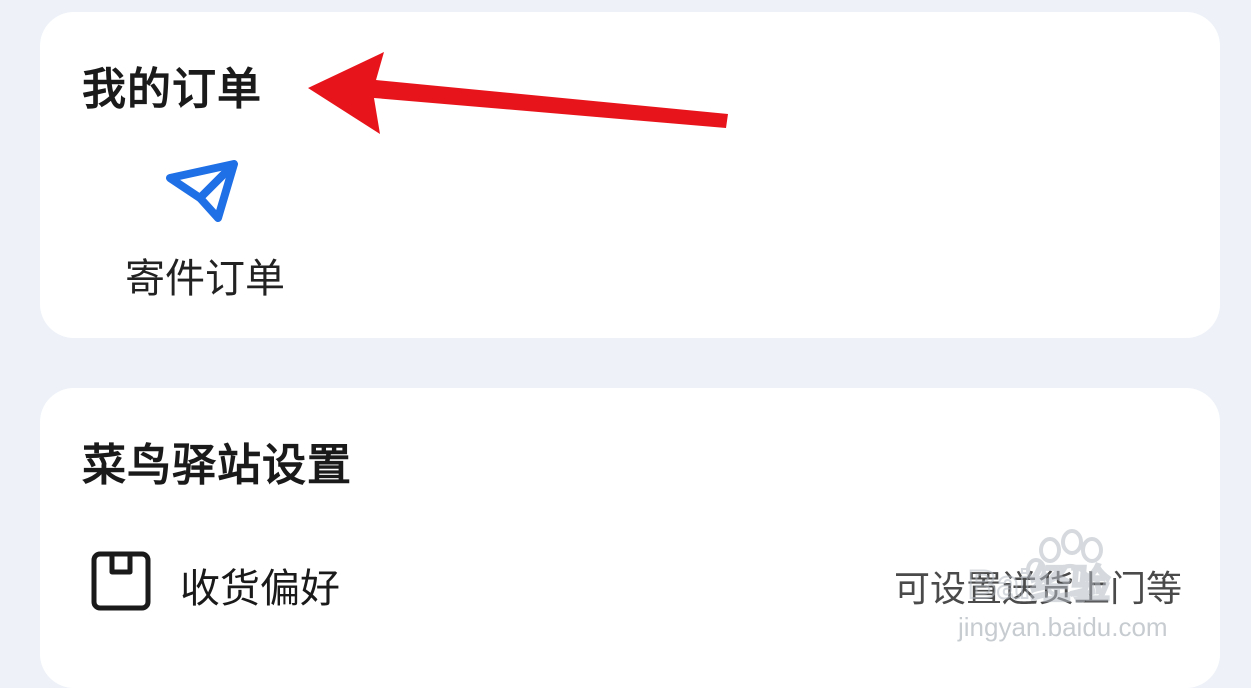 The image size is (1251, 688). I want to click on my-orders-title: 我的订单, so click(172, 89).